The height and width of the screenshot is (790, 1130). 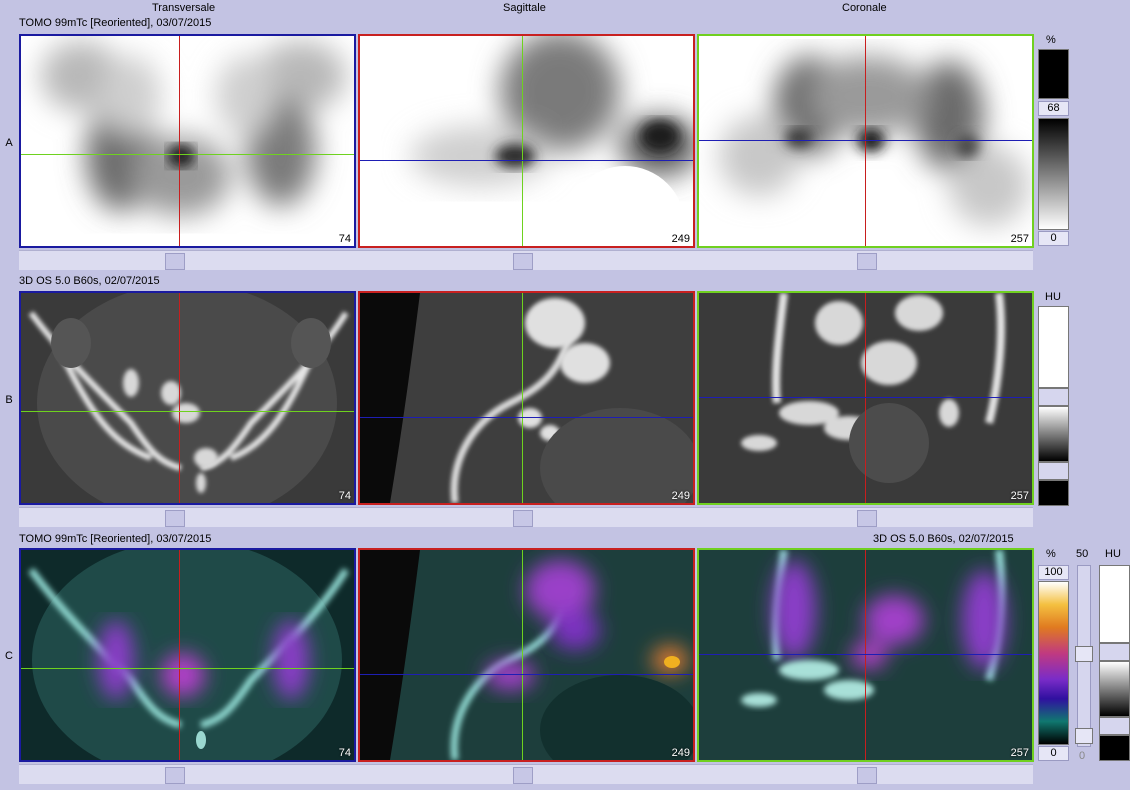 I want to click on row-a-coronale-view: 257, so click(x=865, y=141).